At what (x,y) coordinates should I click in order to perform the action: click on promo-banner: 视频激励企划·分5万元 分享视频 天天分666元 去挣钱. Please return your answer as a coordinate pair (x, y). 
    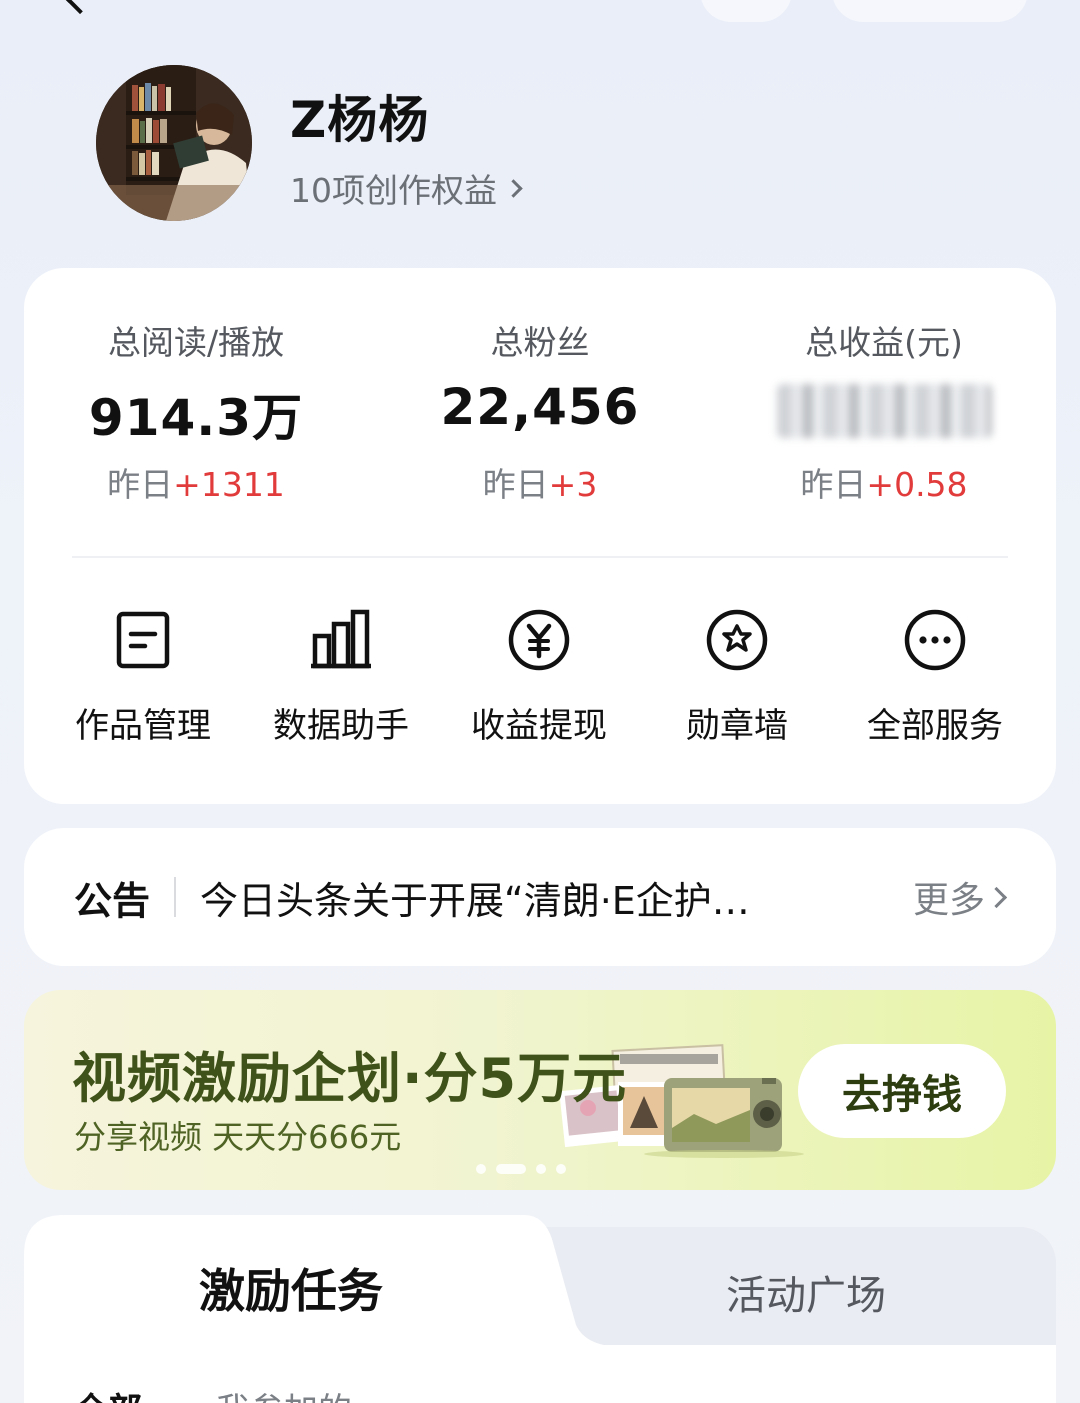
    Looking at the image, I should click on (540, 1090).